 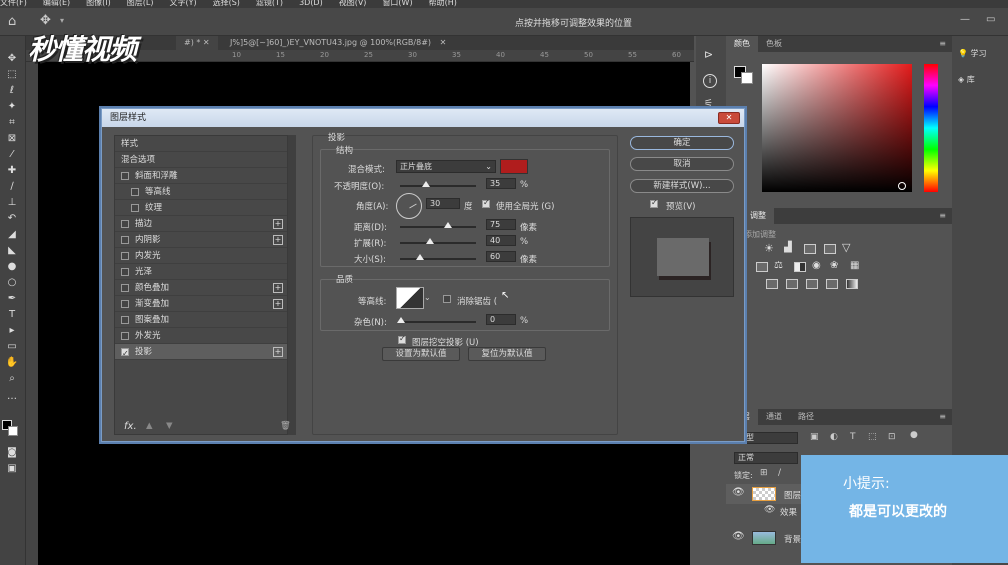 What do you see at coordinates (12, 453) in the screenshot?
I see `quick-mask-icon: ◙` at bounding box center [12, 453].